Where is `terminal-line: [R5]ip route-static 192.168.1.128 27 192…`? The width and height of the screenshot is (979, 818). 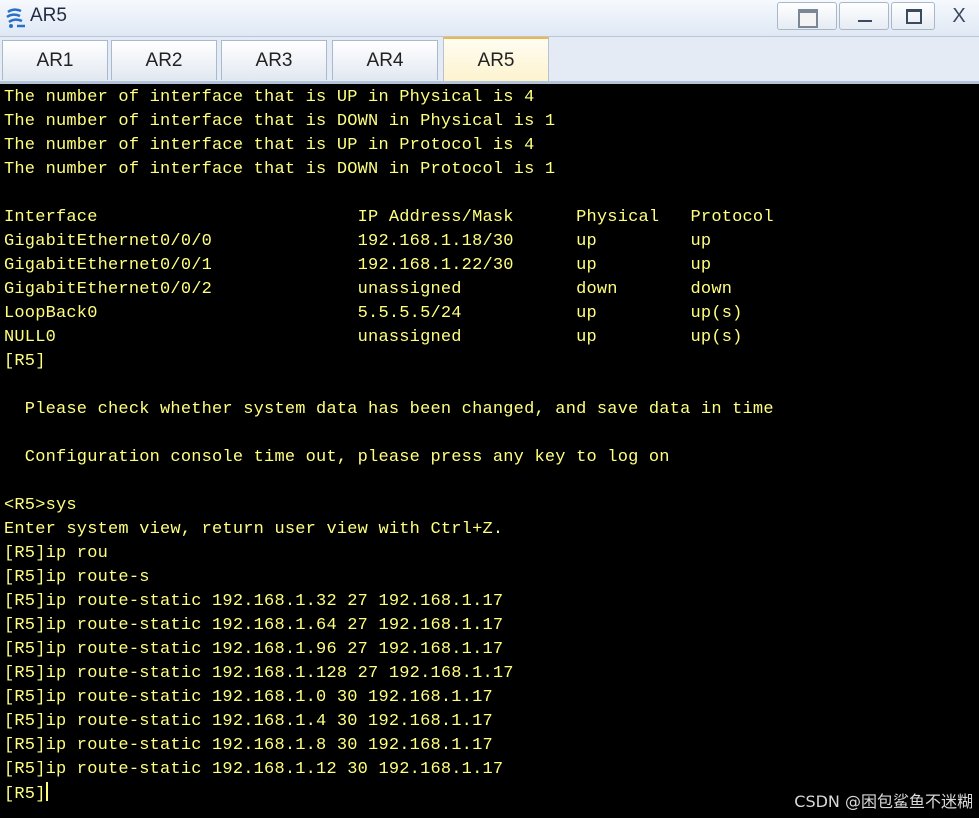
terminal-line: [R5]ip route-static 192.168.1.128 27 192… is located at coordinates (259, 673).